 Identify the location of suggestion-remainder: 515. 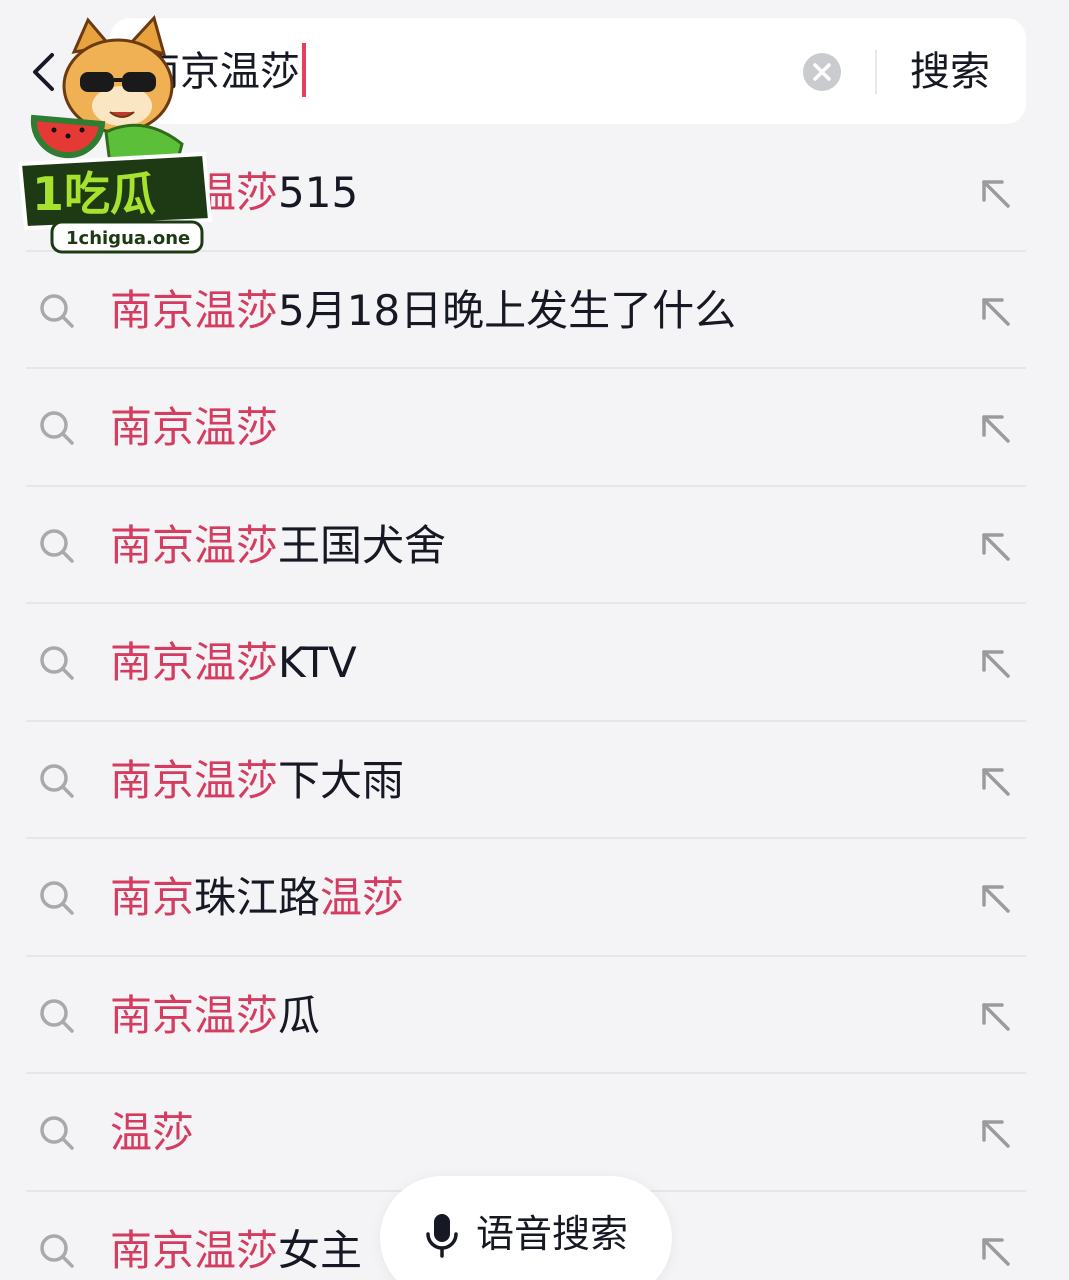
(318, 192).